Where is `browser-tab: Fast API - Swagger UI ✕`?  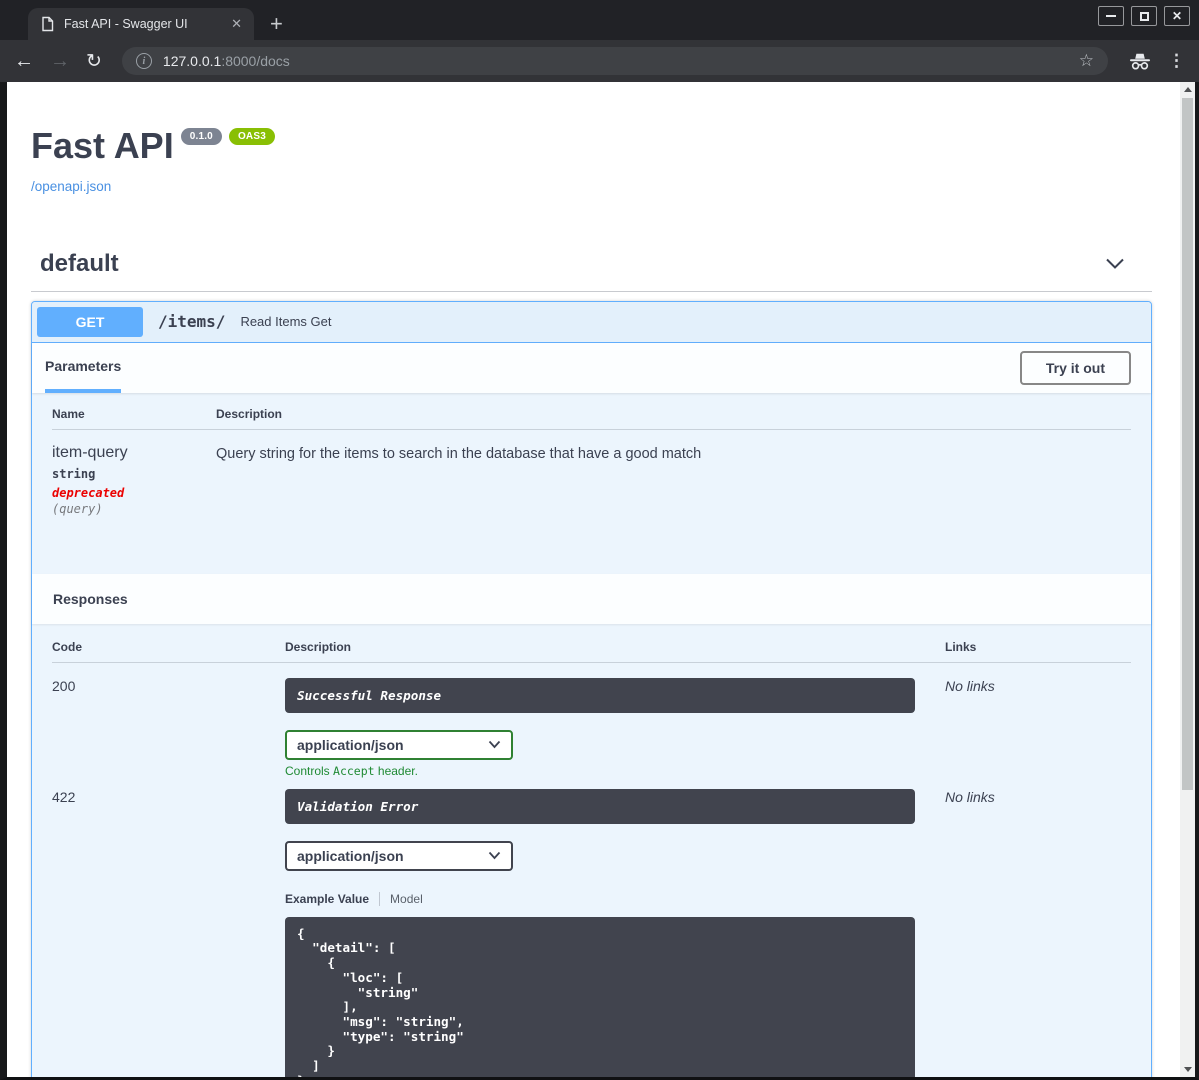
browser-tab: Fast API - Swagger UI ✕ is located at coordinates (141, 24).